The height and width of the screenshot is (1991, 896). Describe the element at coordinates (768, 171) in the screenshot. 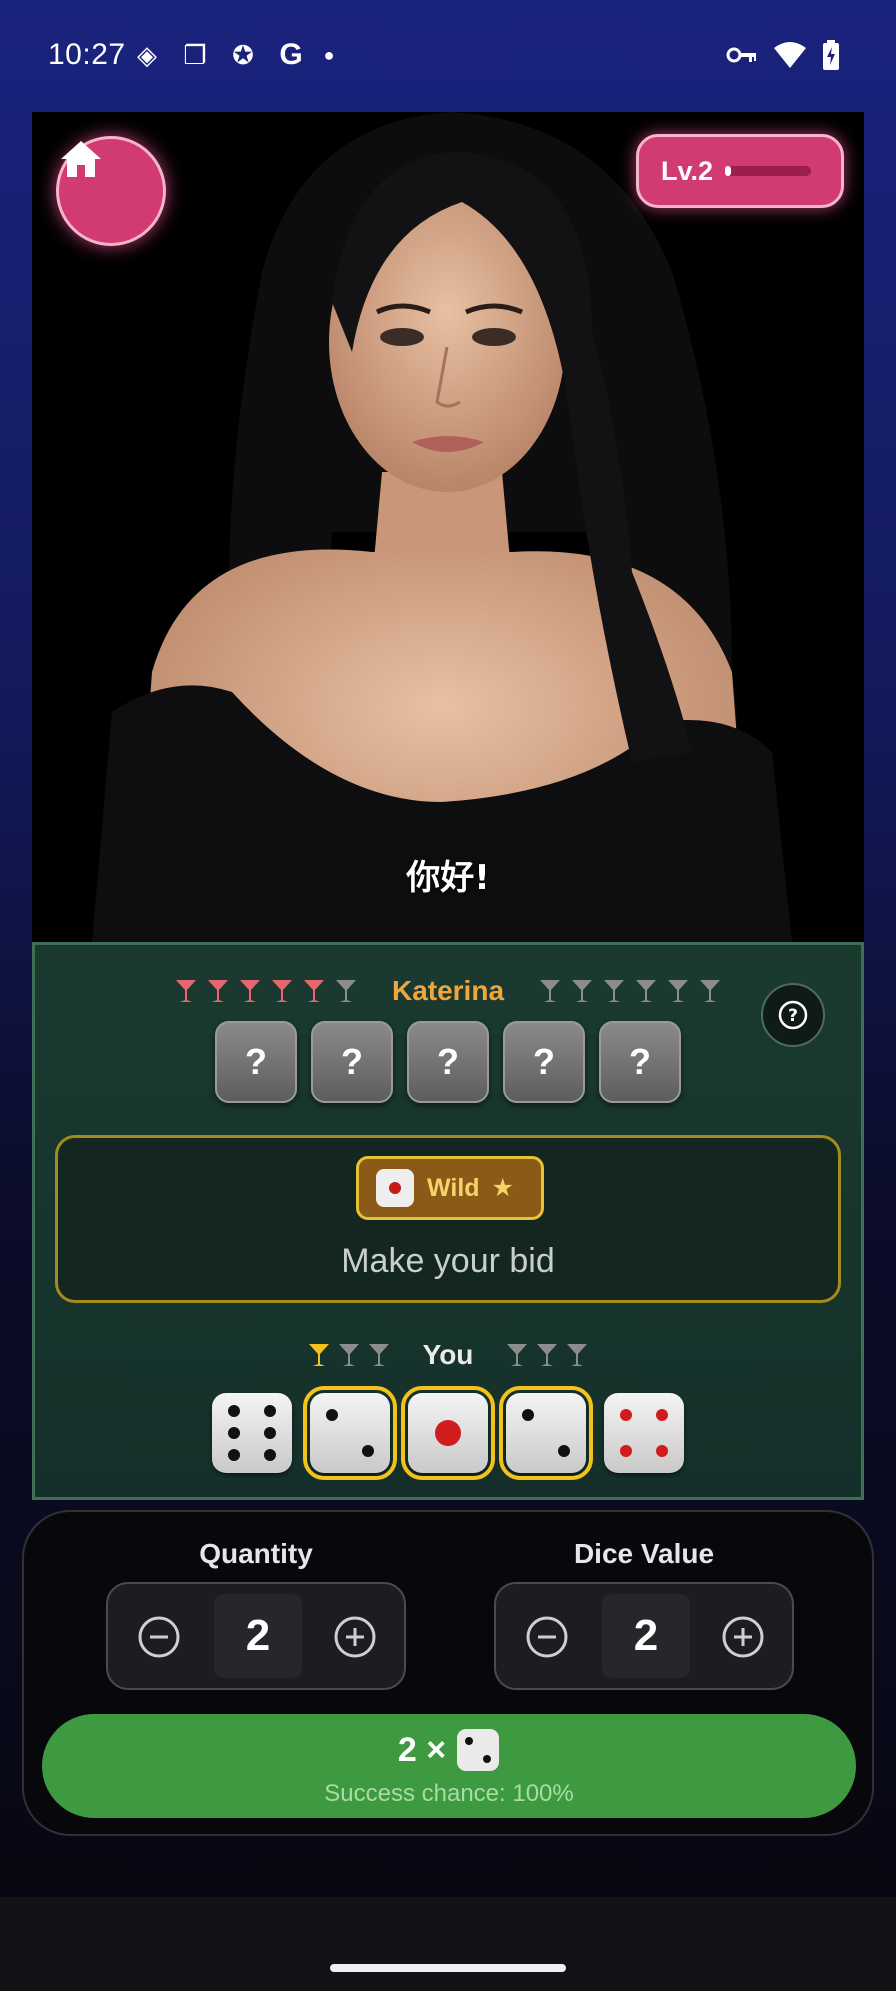

I see `level-progress-bar` at that location.